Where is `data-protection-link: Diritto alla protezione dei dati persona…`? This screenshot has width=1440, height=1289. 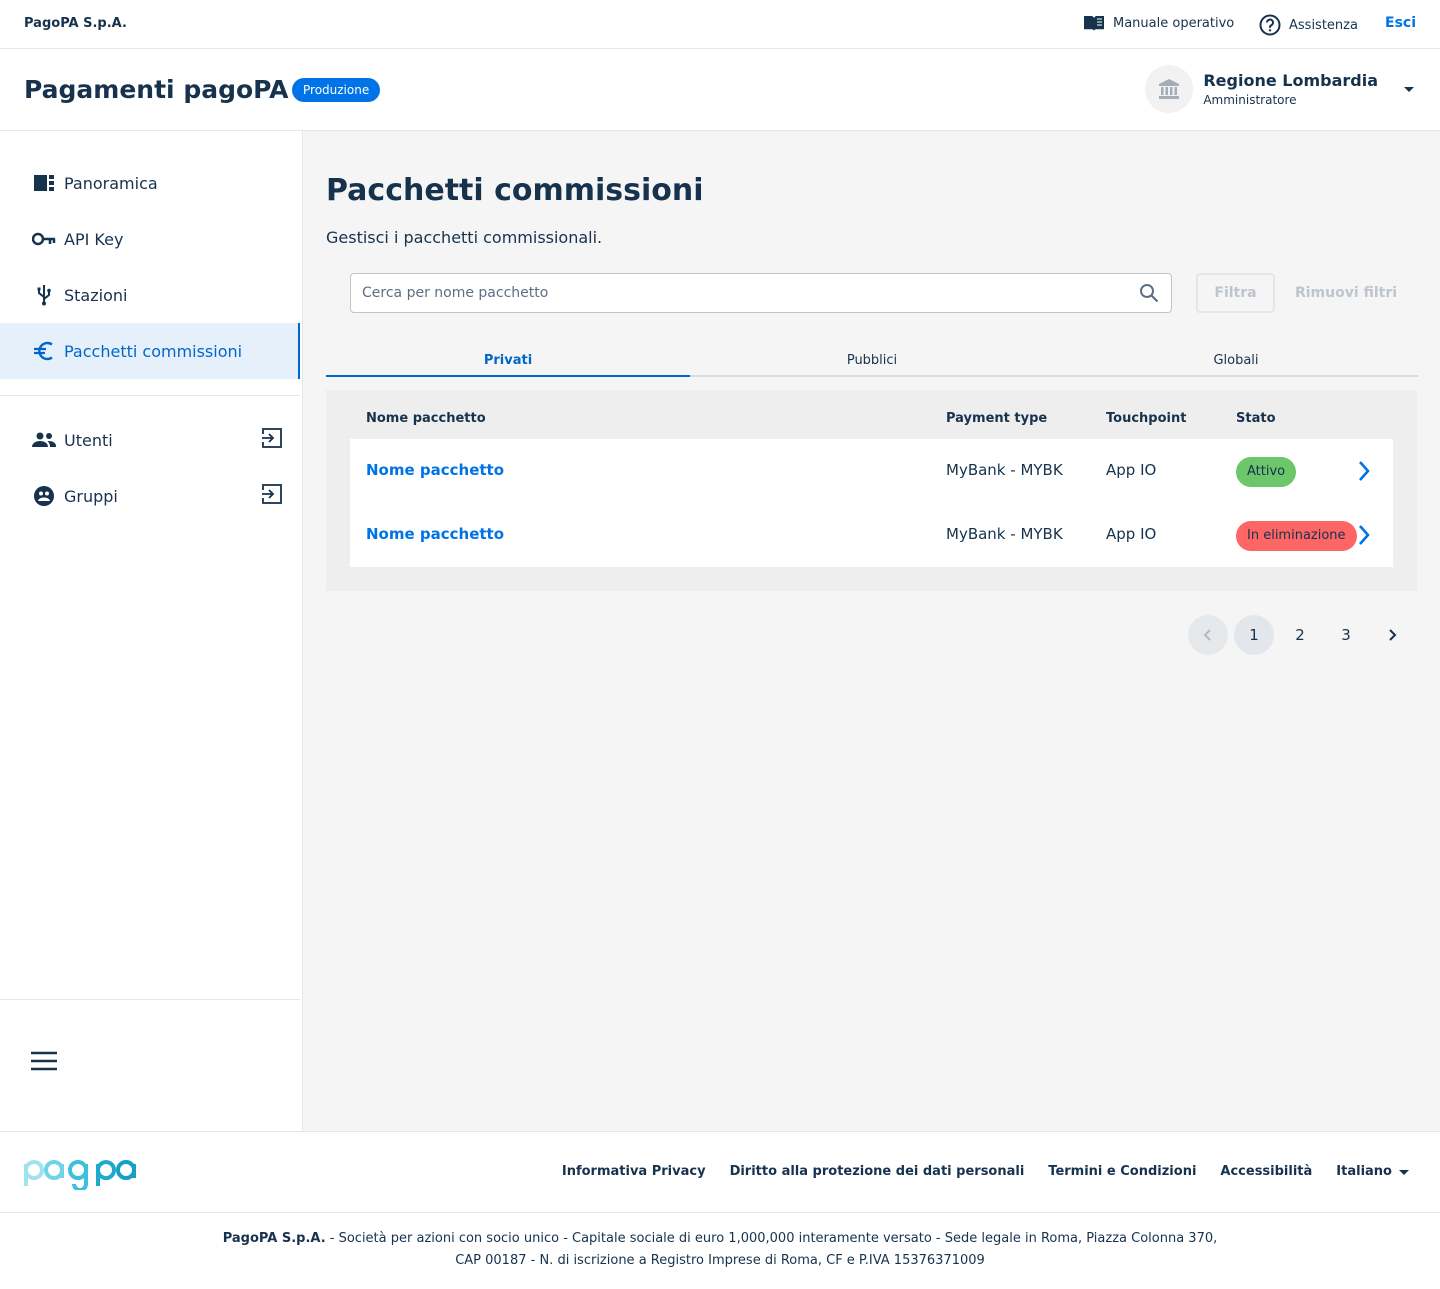 data-protection-link: Diritto alla protezione dei dati persona… is located at coordinates (877, 1171).